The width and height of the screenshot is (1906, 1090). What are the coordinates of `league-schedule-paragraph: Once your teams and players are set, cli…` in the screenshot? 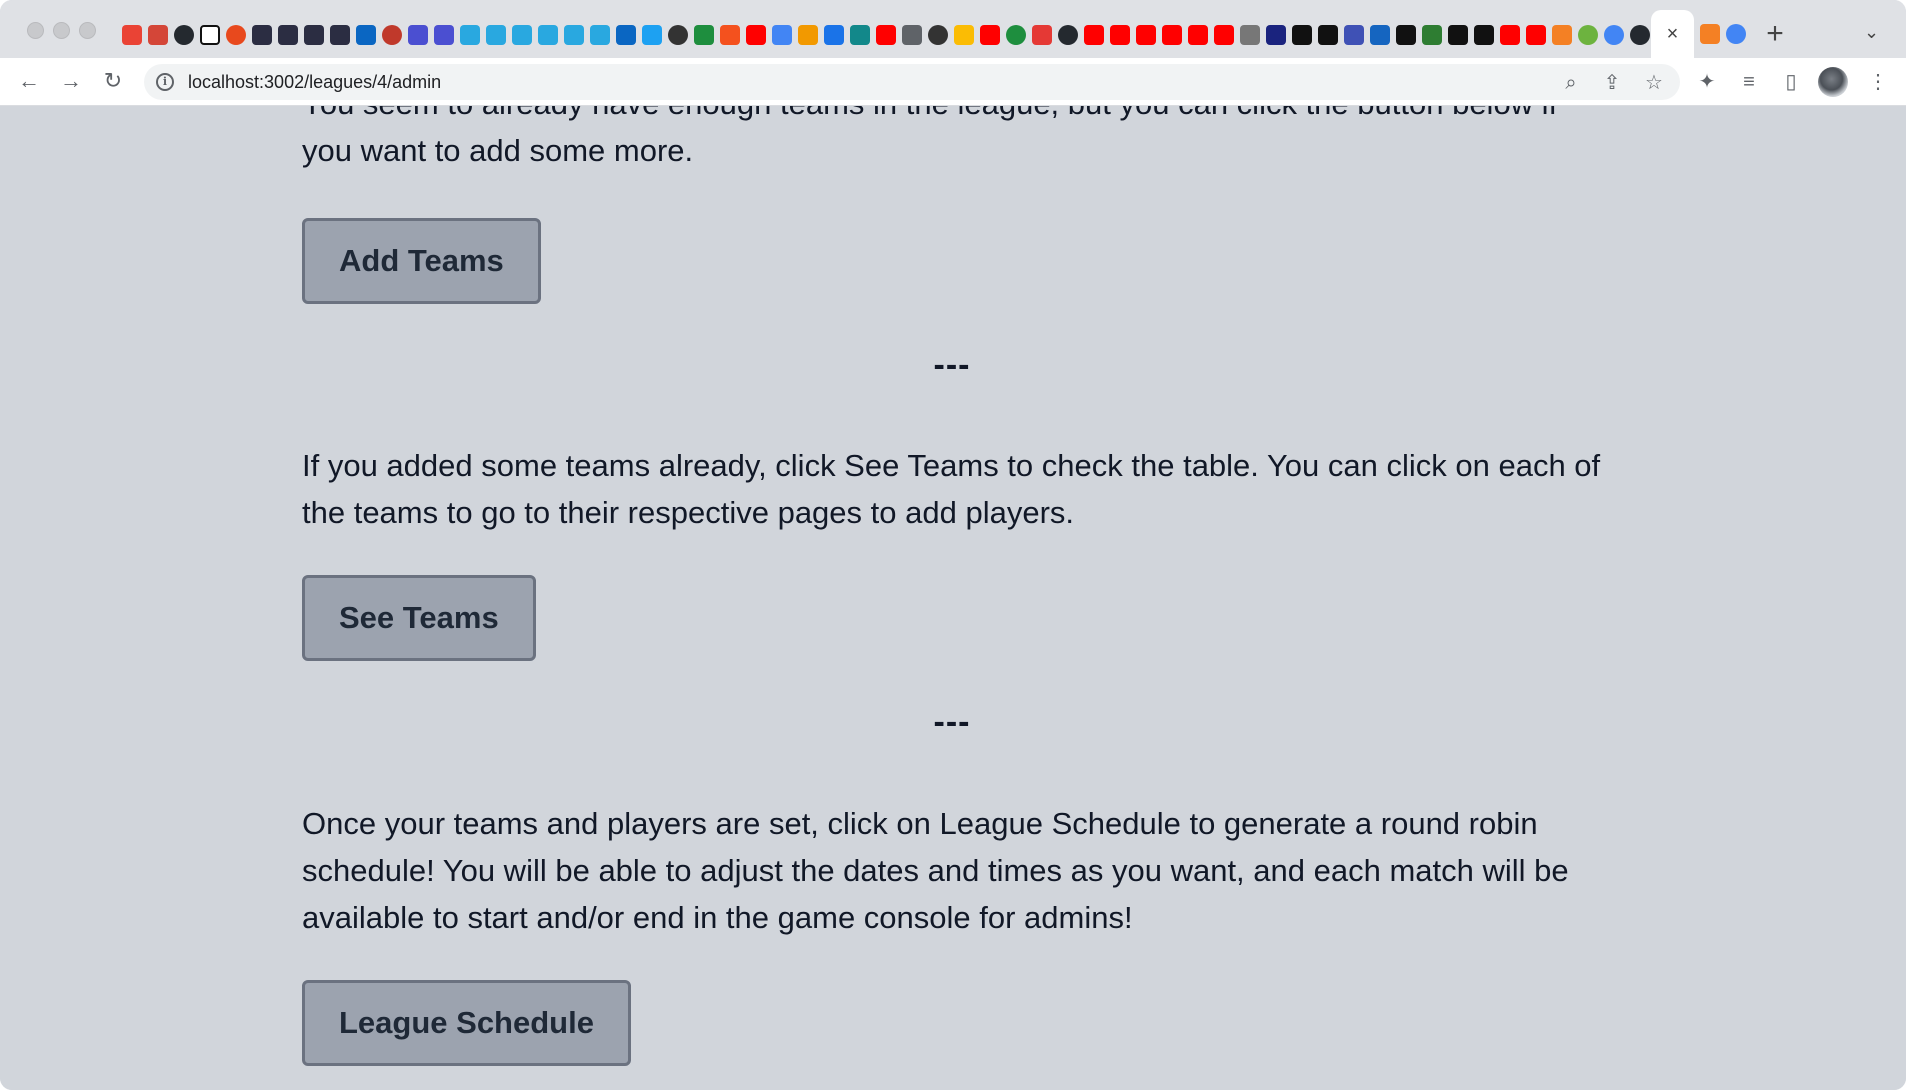 It's located at (935, 870).